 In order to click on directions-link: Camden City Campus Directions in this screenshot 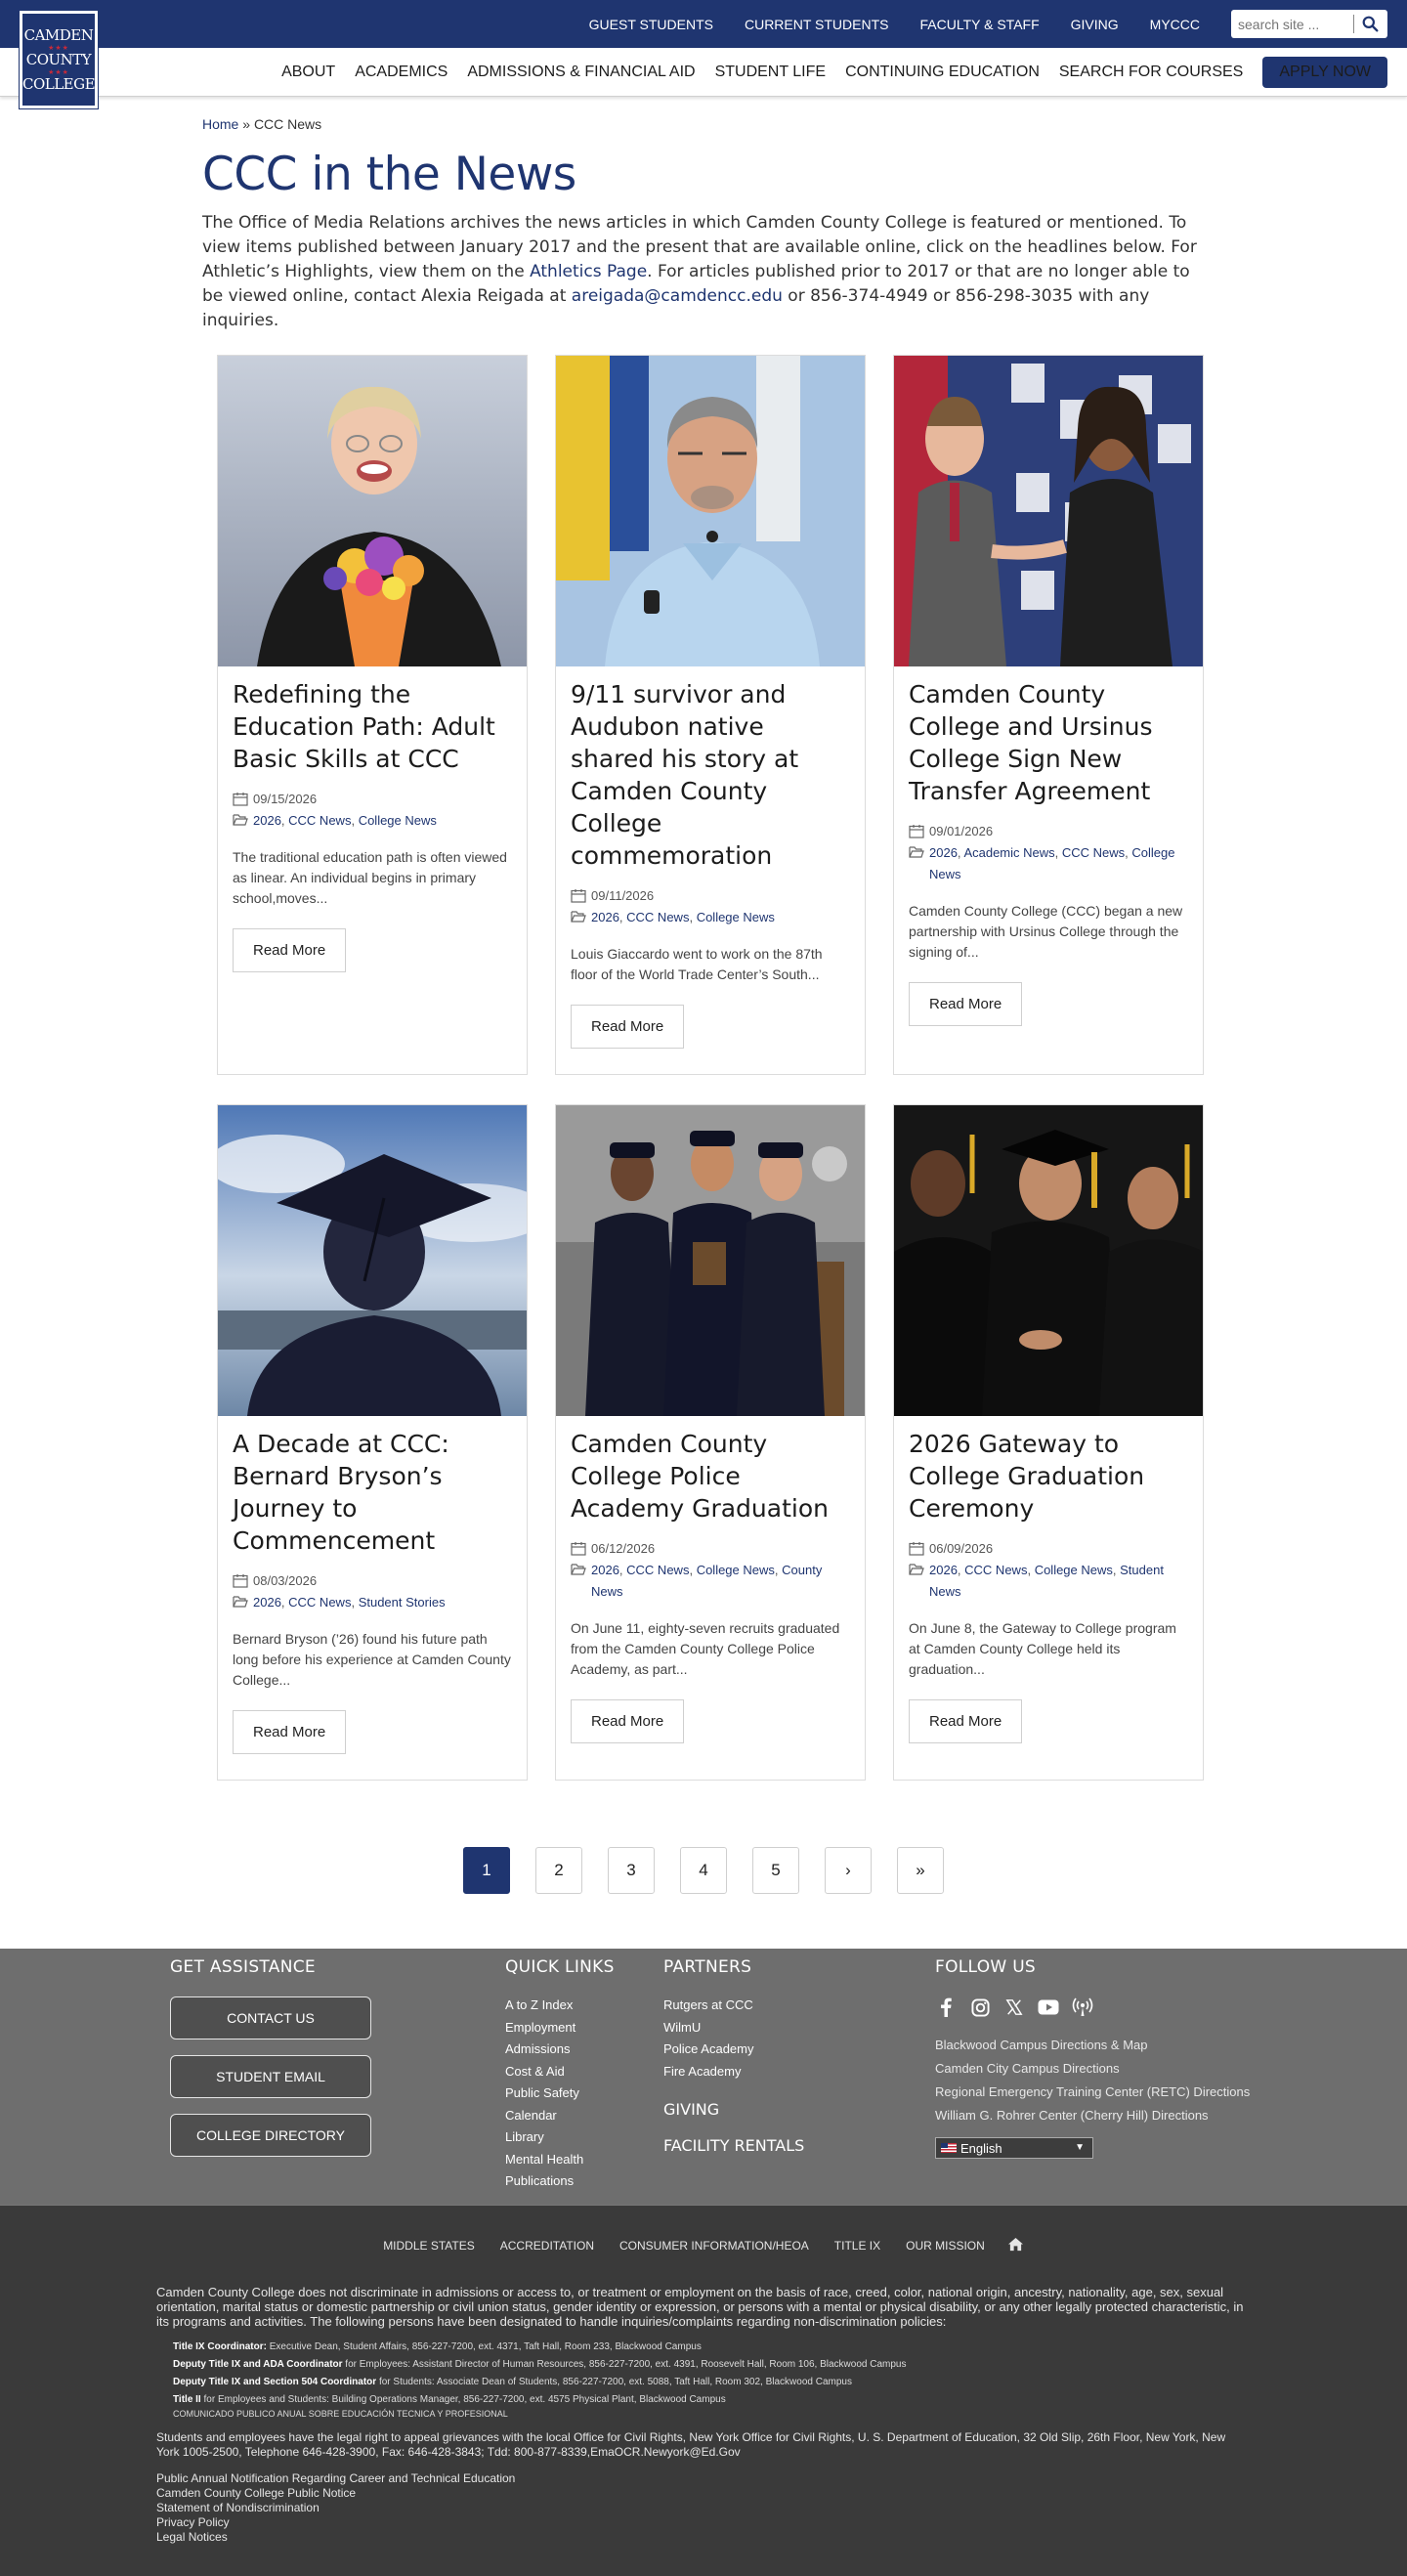, I will do `click(1092, 2069)`.